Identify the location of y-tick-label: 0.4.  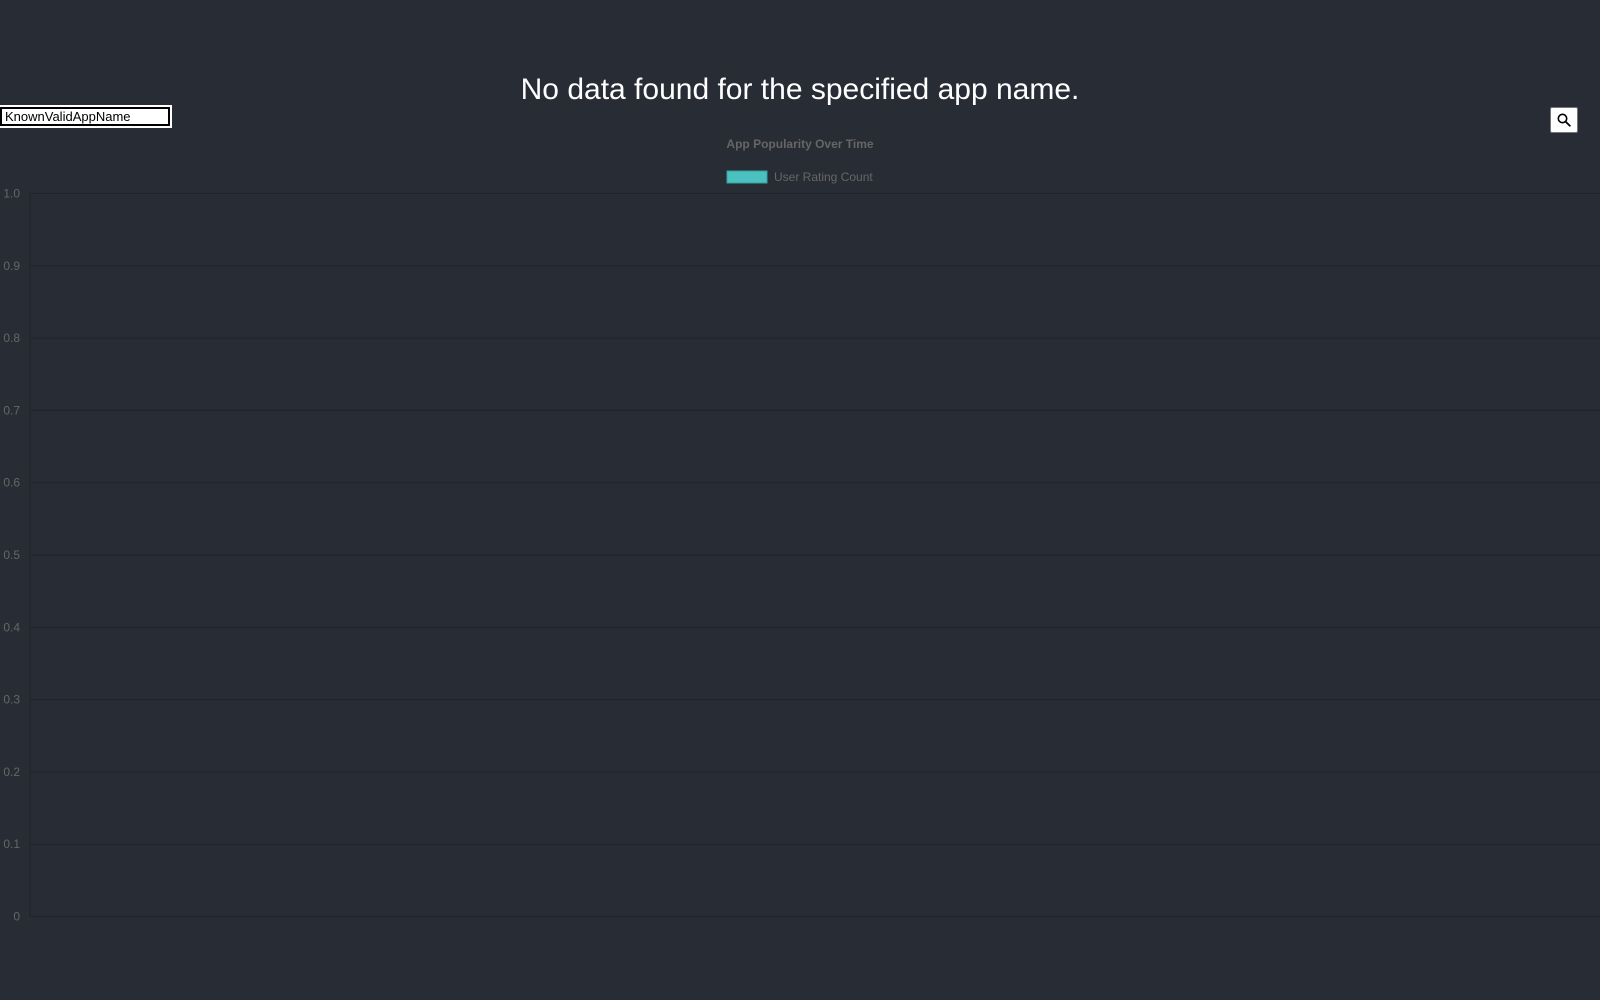
(11, 627).